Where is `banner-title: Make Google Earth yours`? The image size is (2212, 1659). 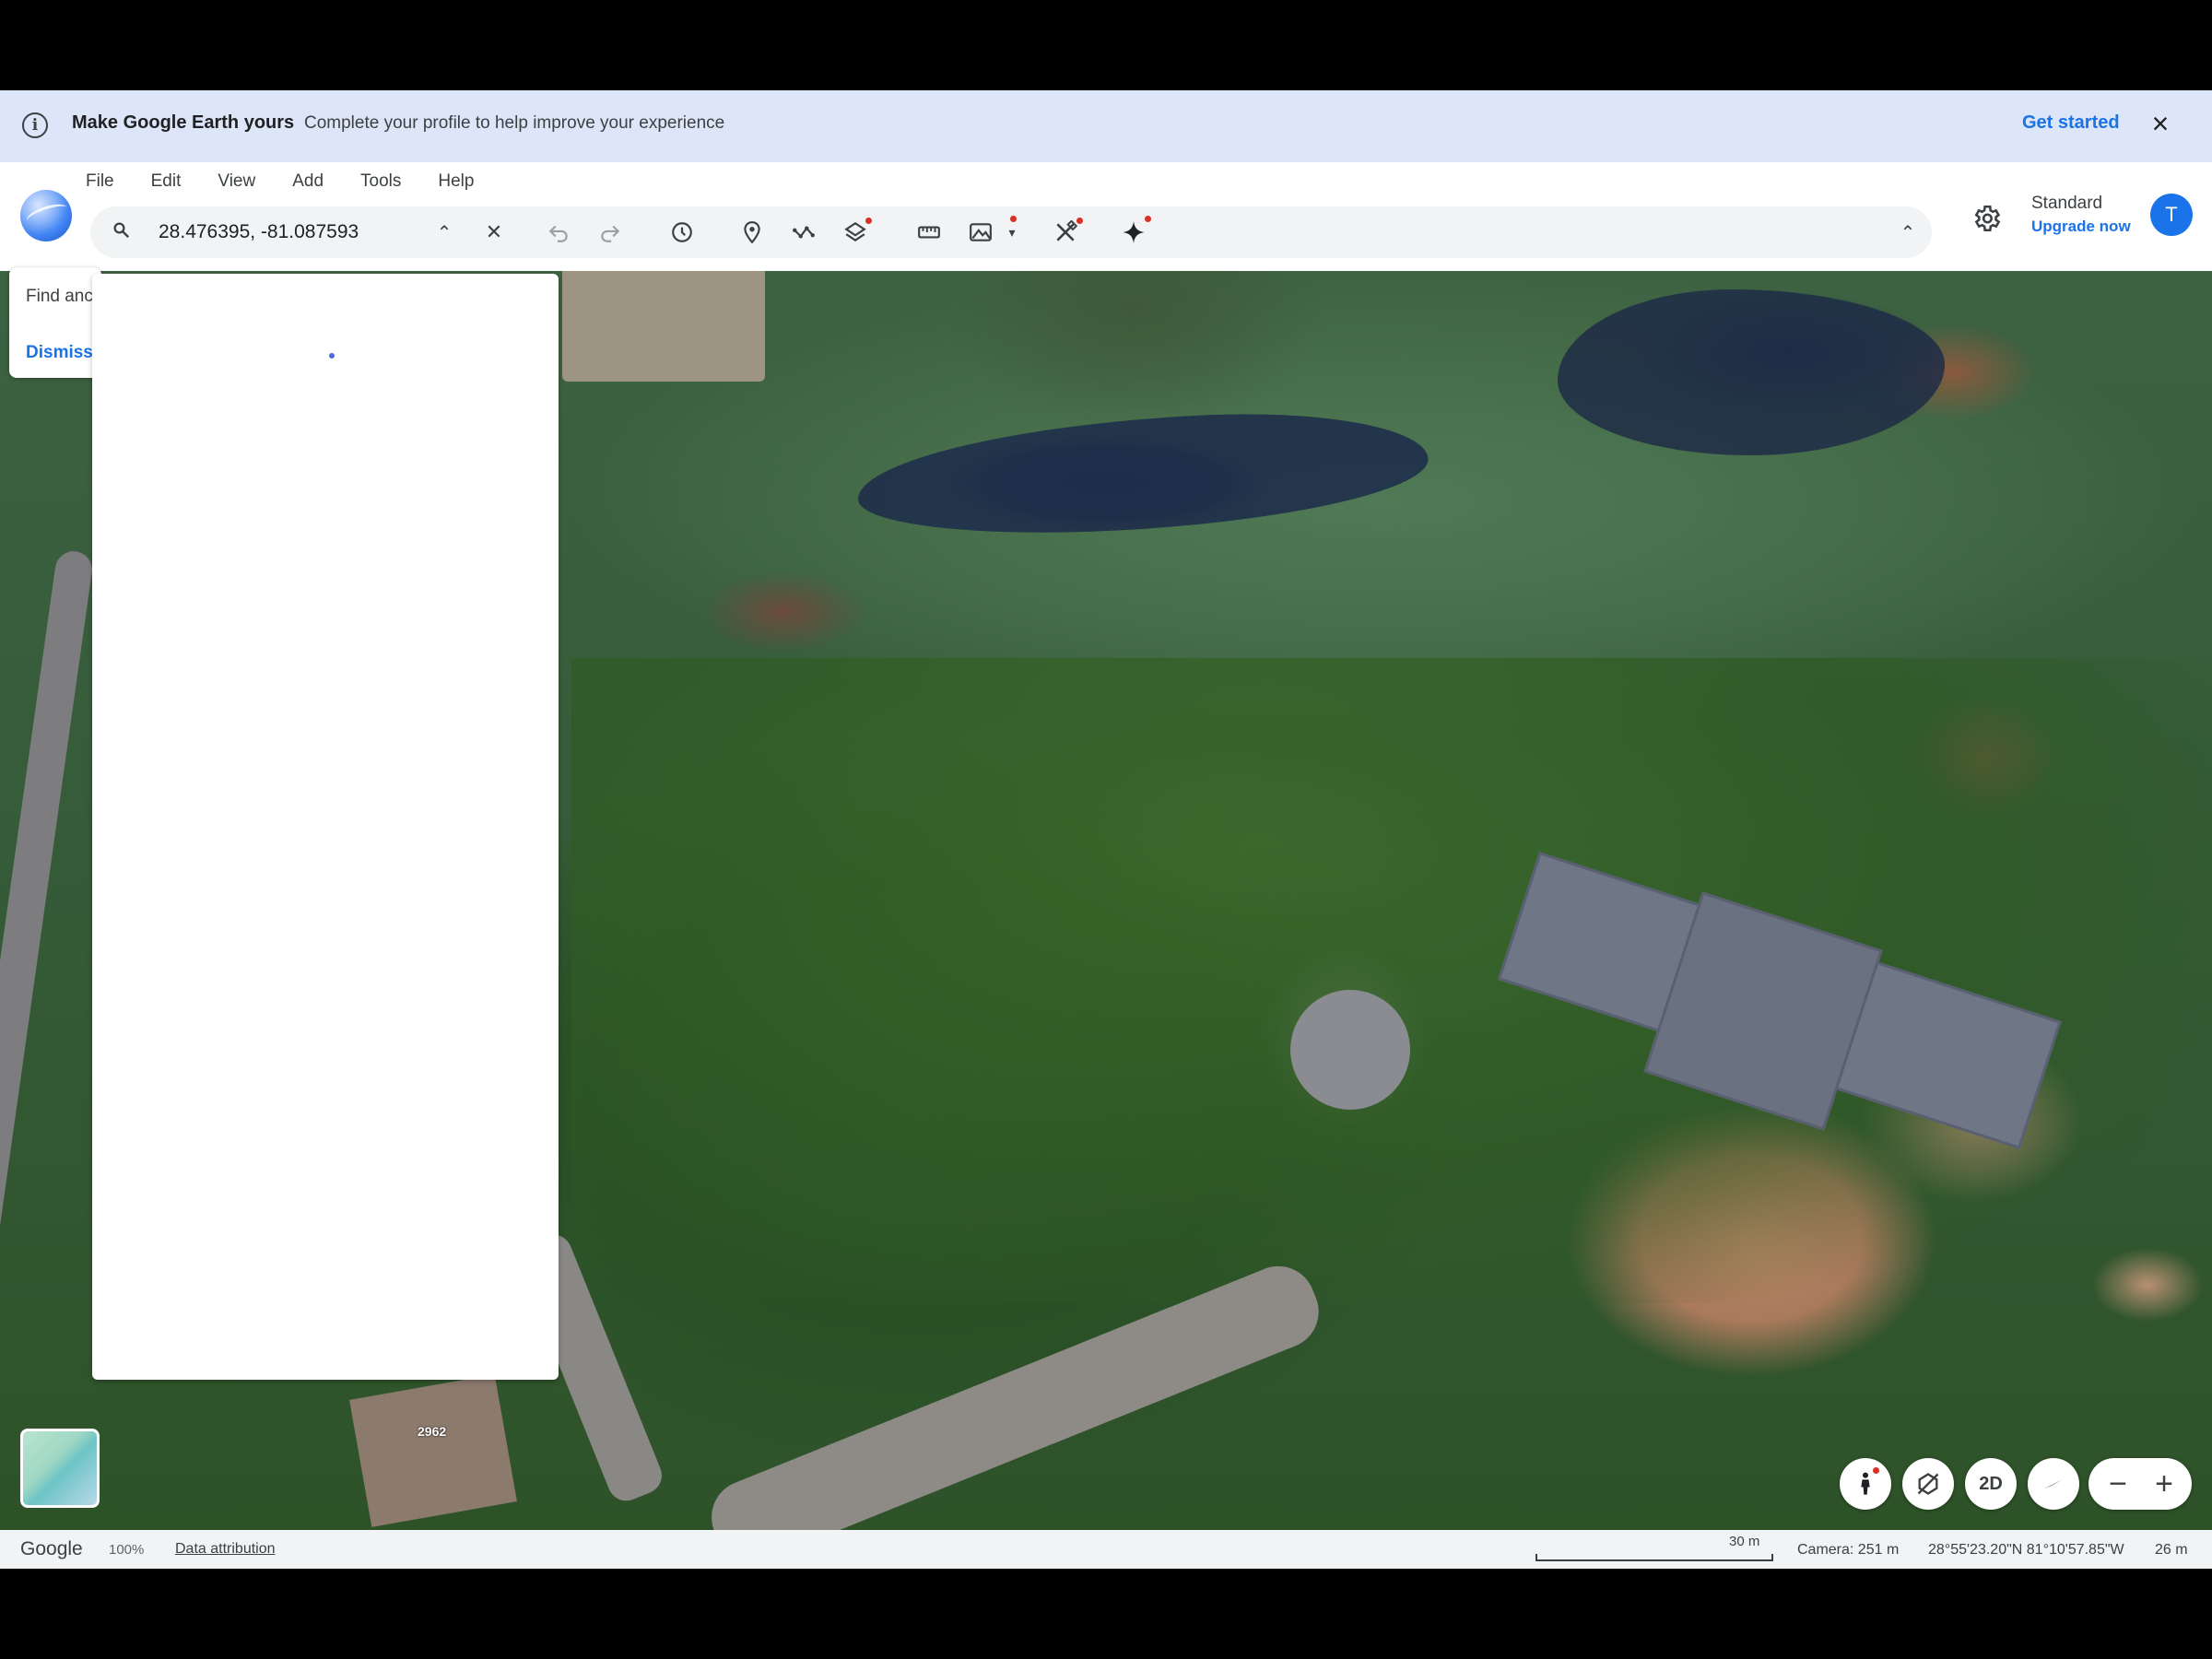 banner-title: Make Google Earth yours is located at coordinates (183, 122).